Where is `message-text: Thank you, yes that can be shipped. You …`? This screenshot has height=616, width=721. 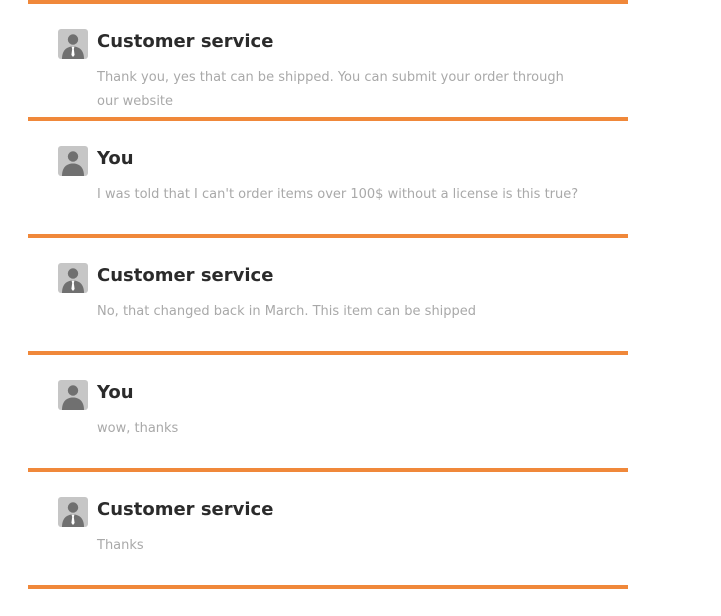 message-text: Thank you, yes that can be shipped. You … is located at coordinates (330, 89).